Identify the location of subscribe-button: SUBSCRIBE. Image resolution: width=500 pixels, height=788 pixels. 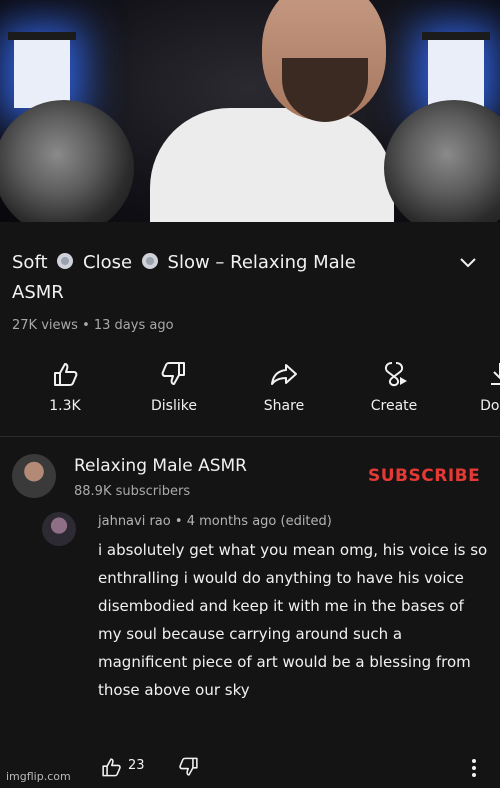
(424, 476).